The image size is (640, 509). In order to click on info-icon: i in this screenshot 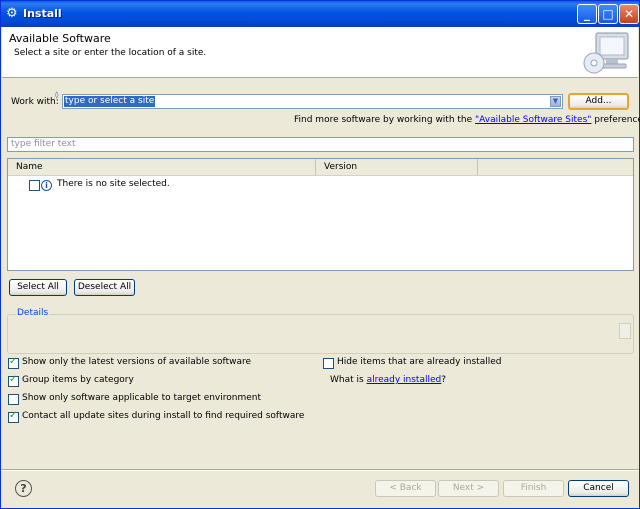, I will do `click(46, 185)`.